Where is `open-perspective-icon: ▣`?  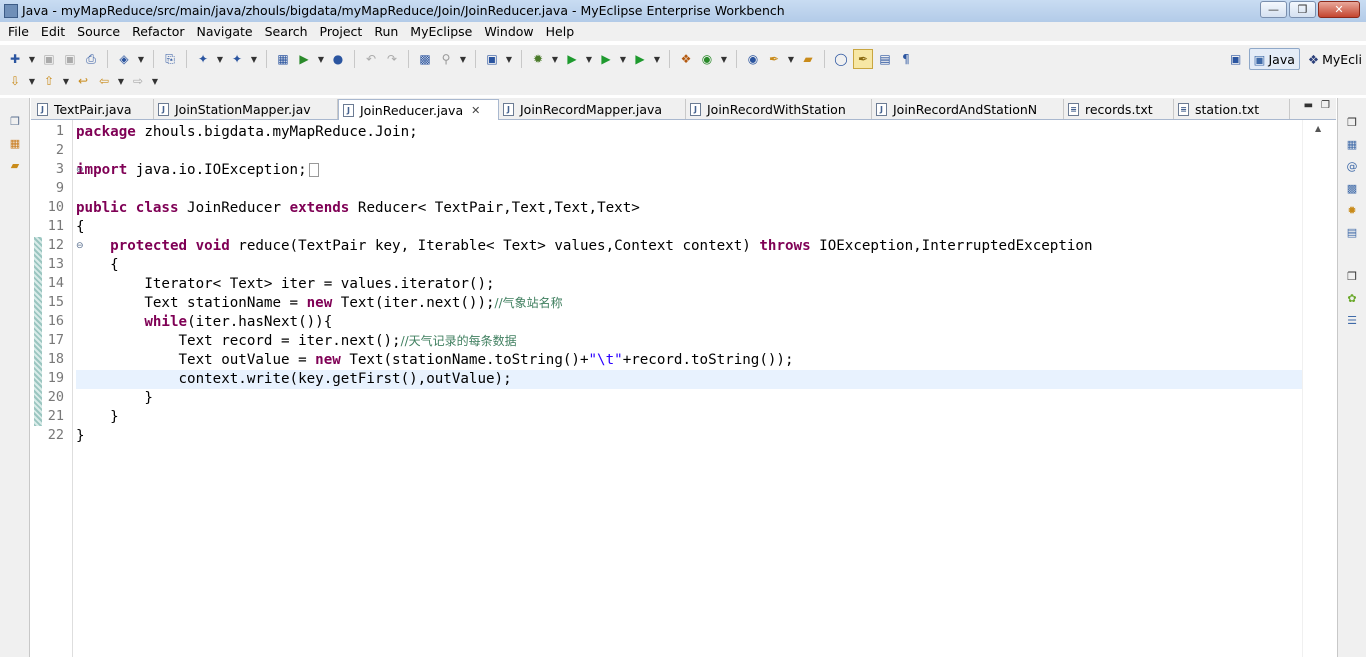 open-perspective-icon: ▣ is located at coordinates (1236, 59).